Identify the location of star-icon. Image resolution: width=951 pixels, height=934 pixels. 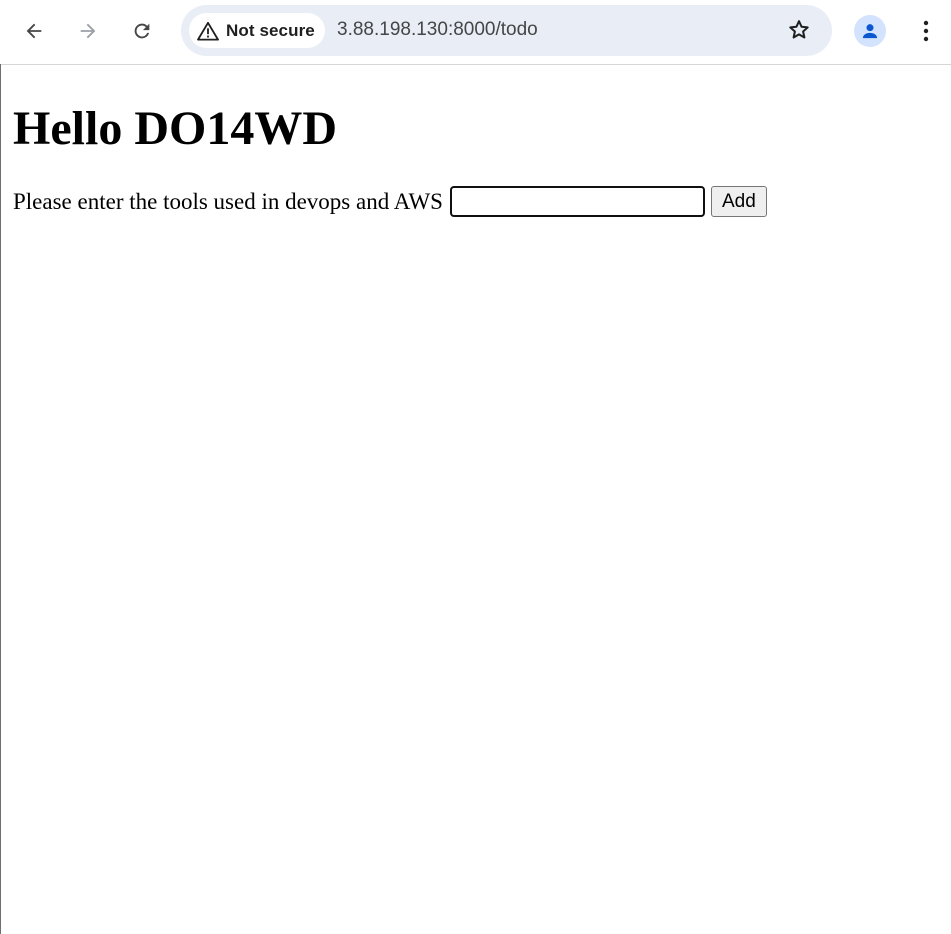
(799, 29).